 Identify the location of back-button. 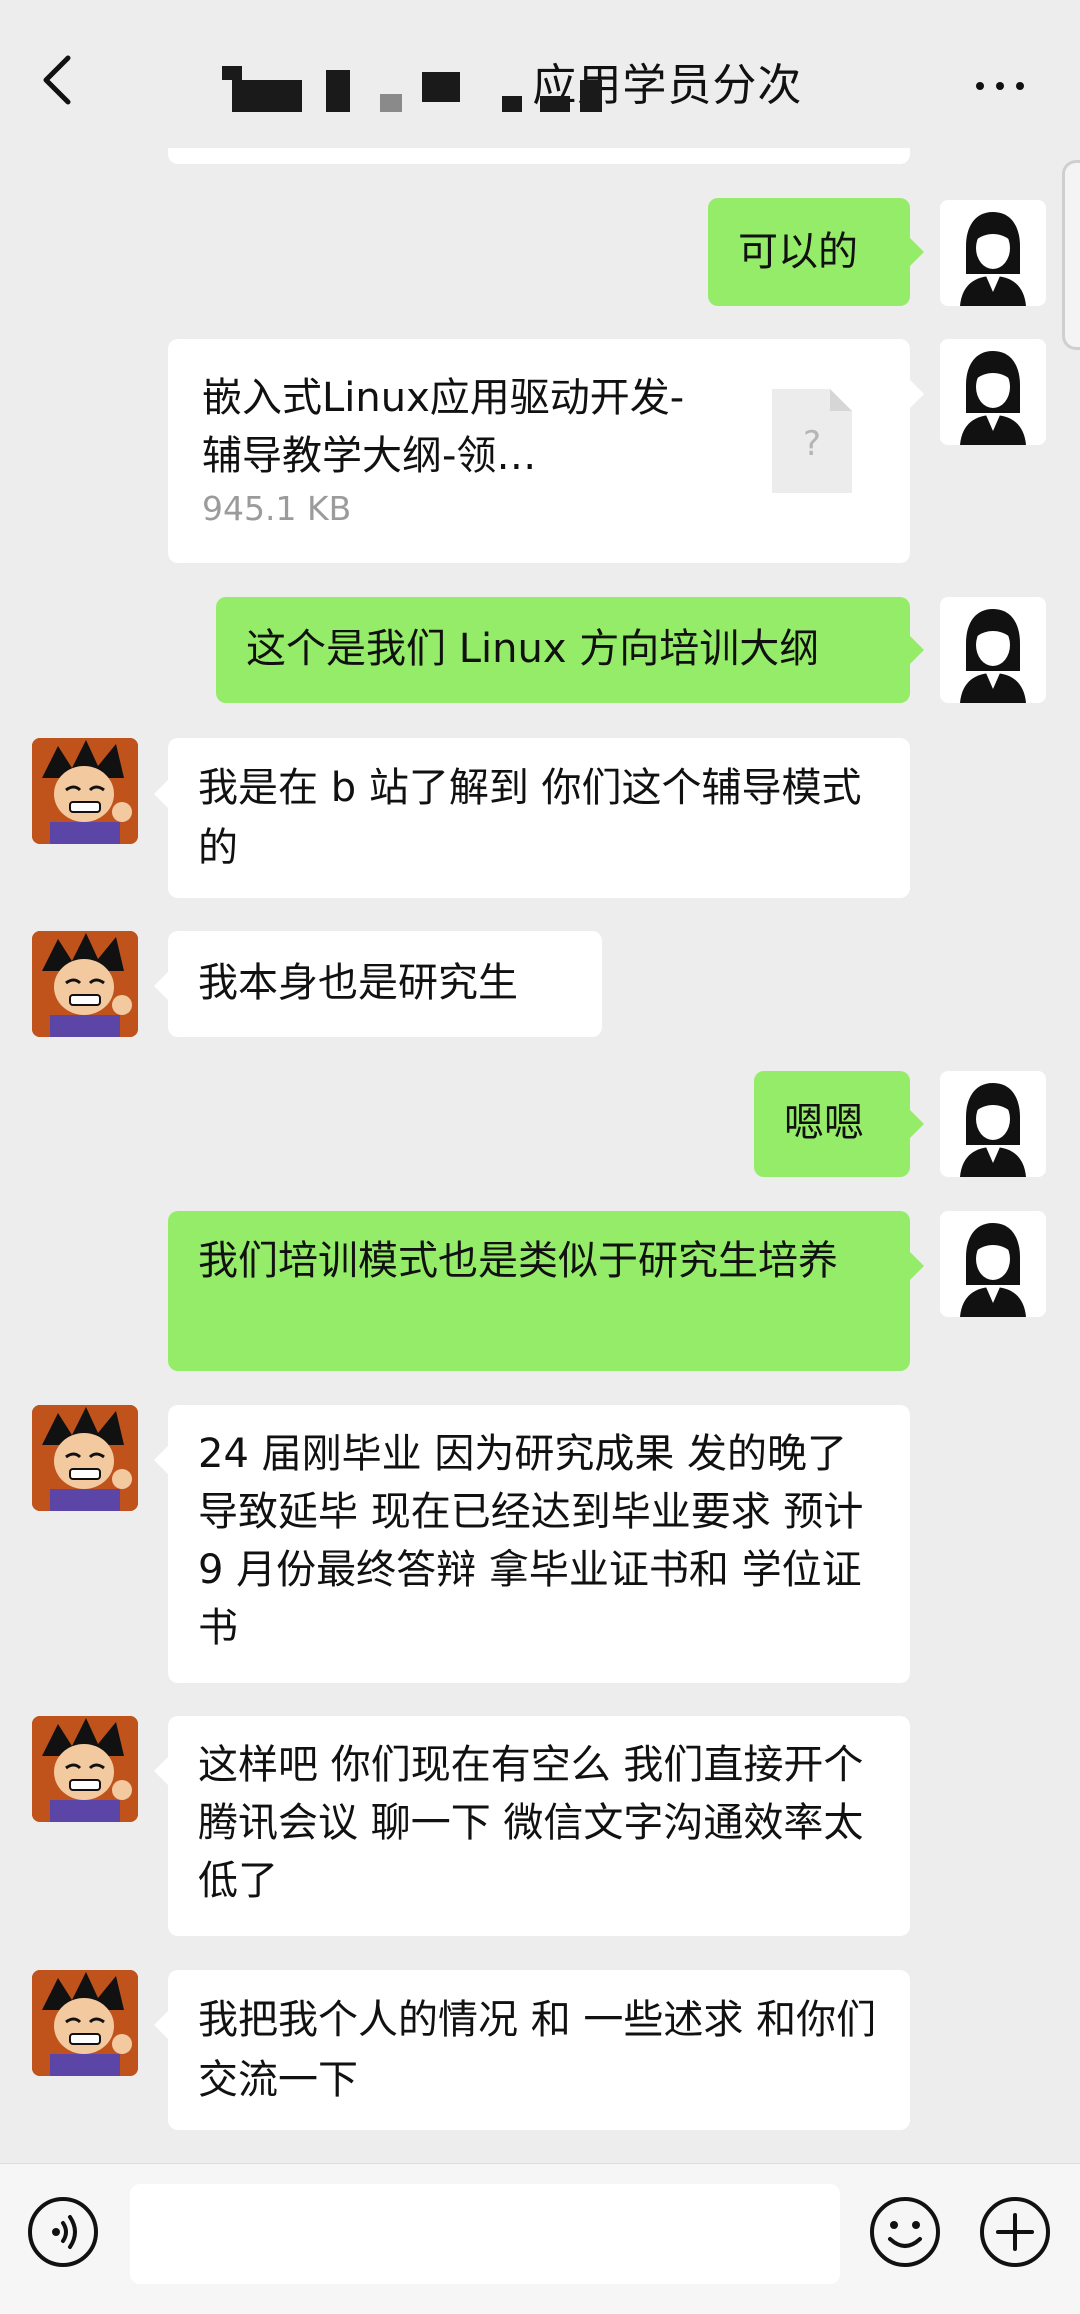
(58, 80).